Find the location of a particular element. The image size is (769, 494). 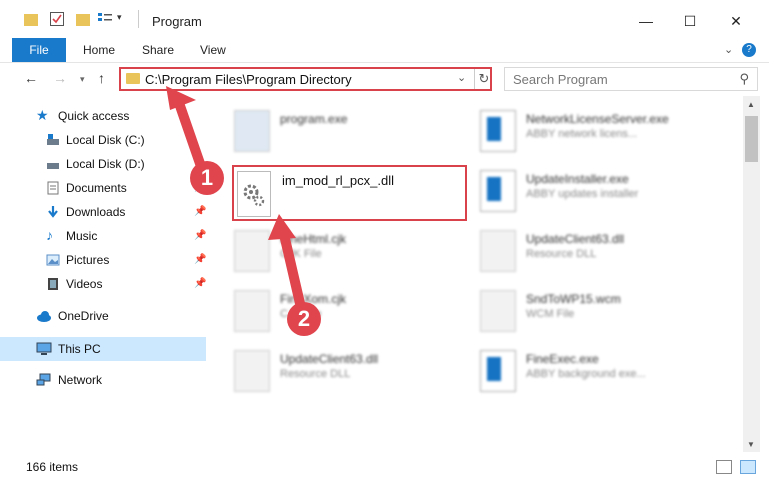

scroll-down-icon: ▼ is located at coordinates (751, 444).